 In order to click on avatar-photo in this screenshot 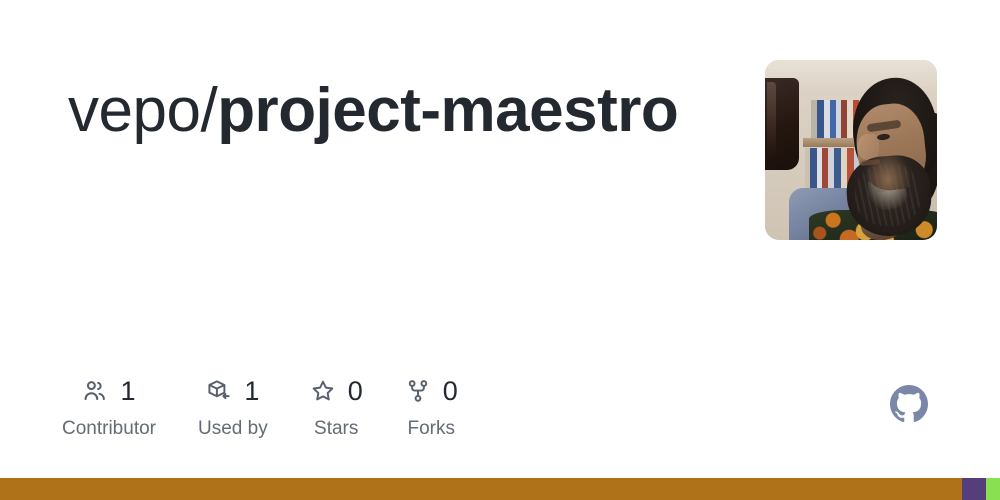, I will do `click(851, 150)`.